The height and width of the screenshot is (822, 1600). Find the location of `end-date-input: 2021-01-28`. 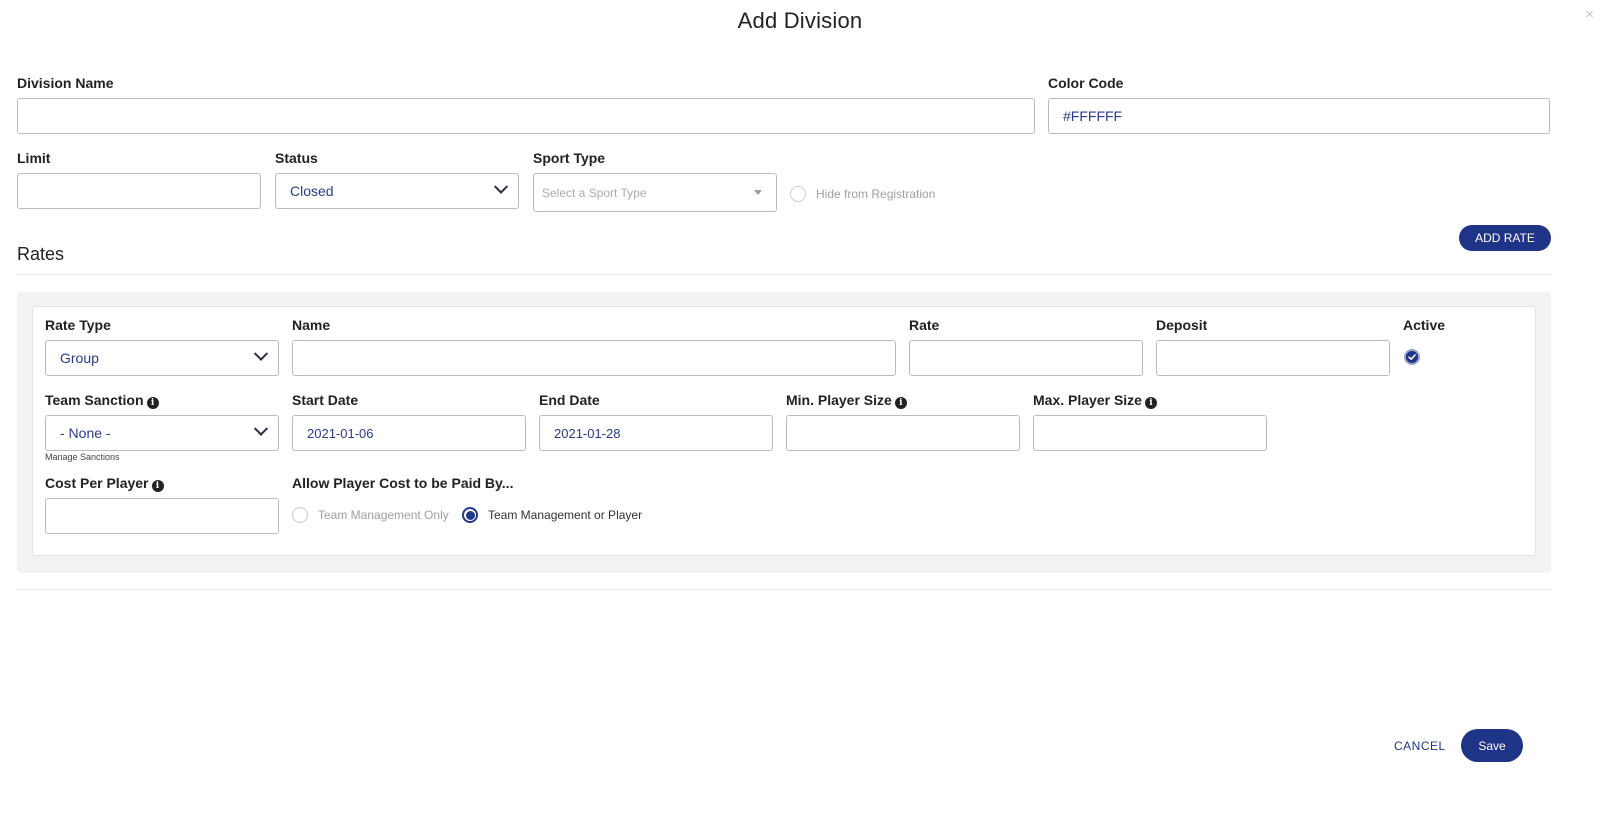

end-date-input: 2021-01-28 is located at coordinates (656, 433).